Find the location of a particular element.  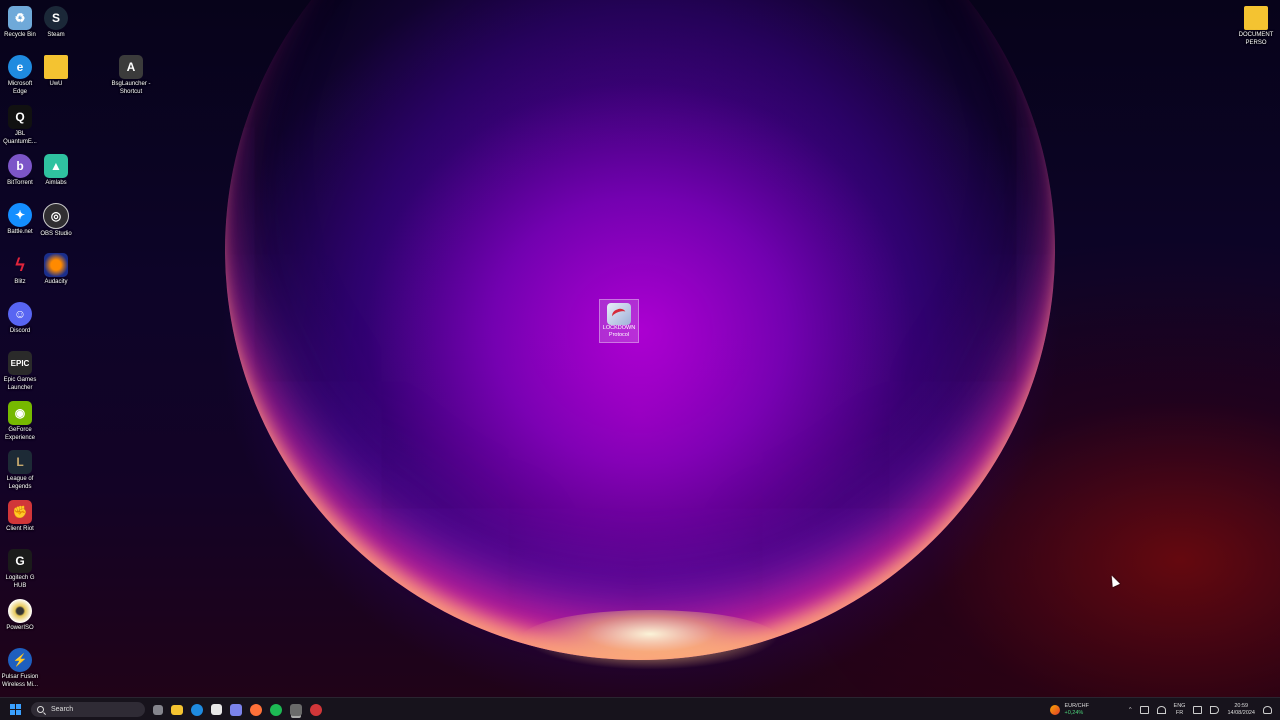

desktop-icon-bittorrent: b BitTorrent is located at coordinates (20, 171).